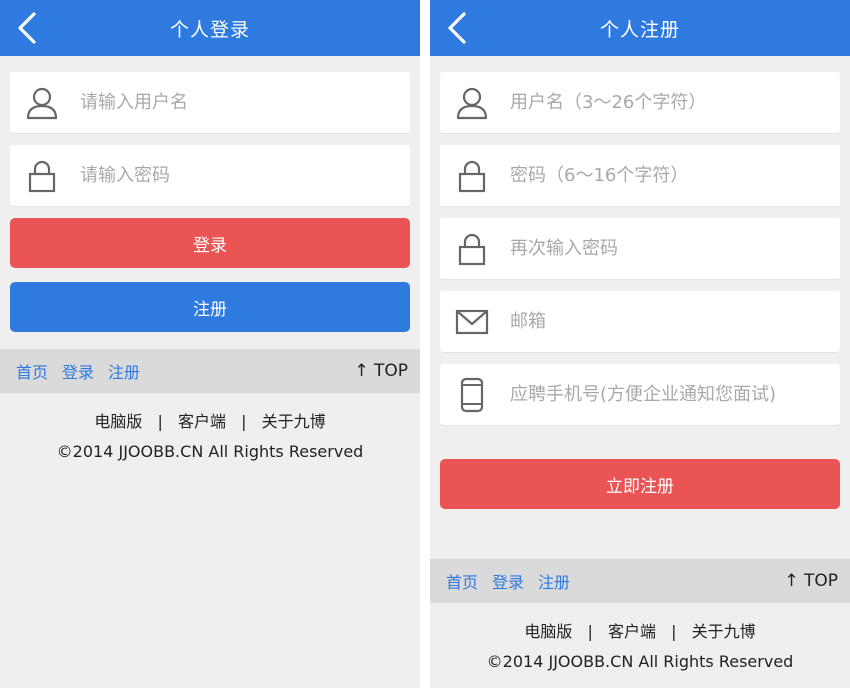 This screenshot has width=850, height=688. I want to click on login-button: 登录, so click(210, 243).